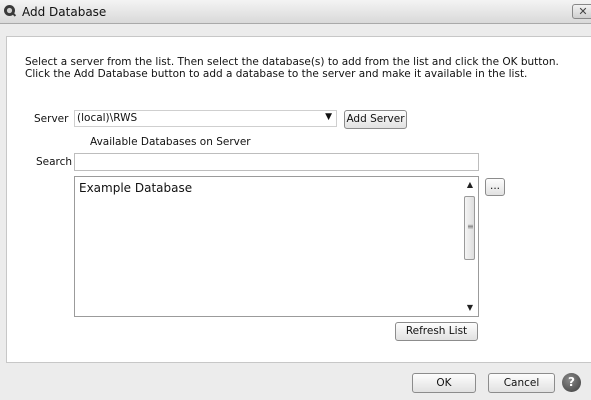 This screenshot has width=591, height=400. Describe the element at coordinates (107, 118) in the screenshot. I see `server-value: (local)\RWS` at that location.